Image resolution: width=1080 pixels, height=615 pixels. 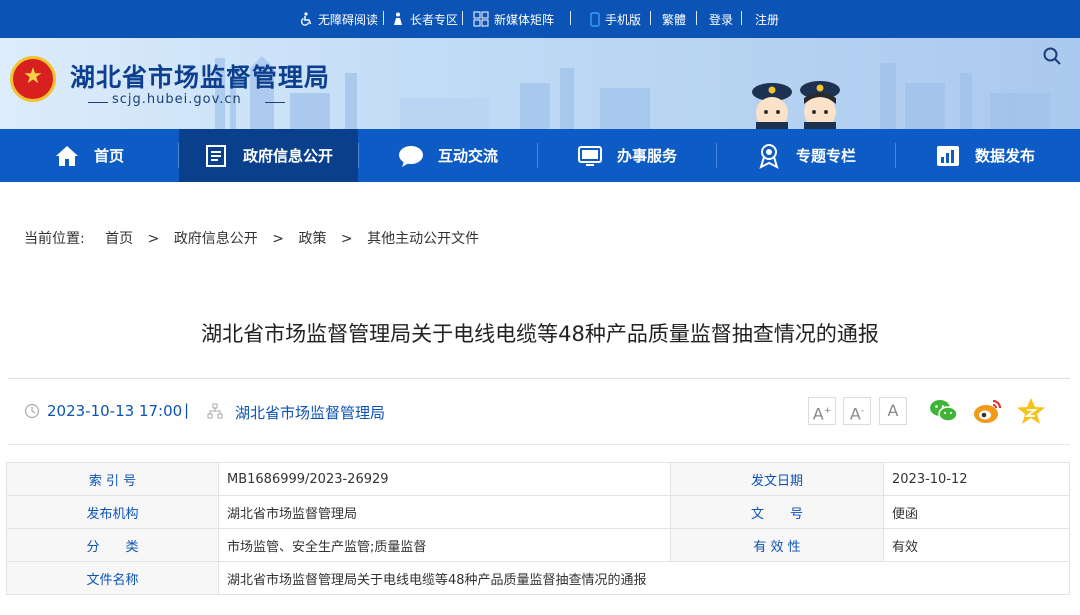 I want to click on nav-item-label: 政府信息公开, so click(x=288, y=156).